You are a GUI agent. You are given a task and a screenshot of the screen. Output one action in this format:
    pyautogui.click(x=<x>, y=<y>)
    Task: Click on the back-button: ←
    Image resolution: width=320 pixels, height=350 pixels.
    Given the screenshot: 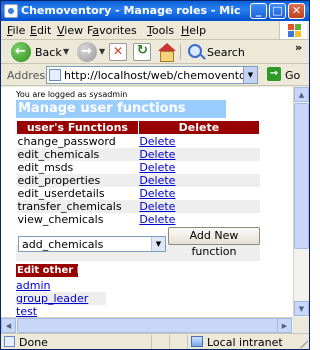 What is the action you would take?
    pyautogui.click(x=21, y=52)
    